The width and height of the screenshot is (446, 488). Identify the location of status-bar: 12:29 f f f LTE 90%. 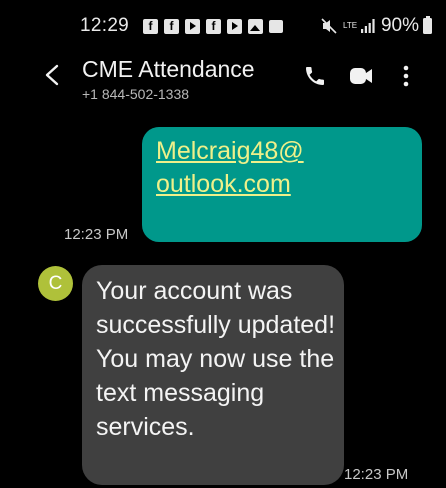
(223, 26).